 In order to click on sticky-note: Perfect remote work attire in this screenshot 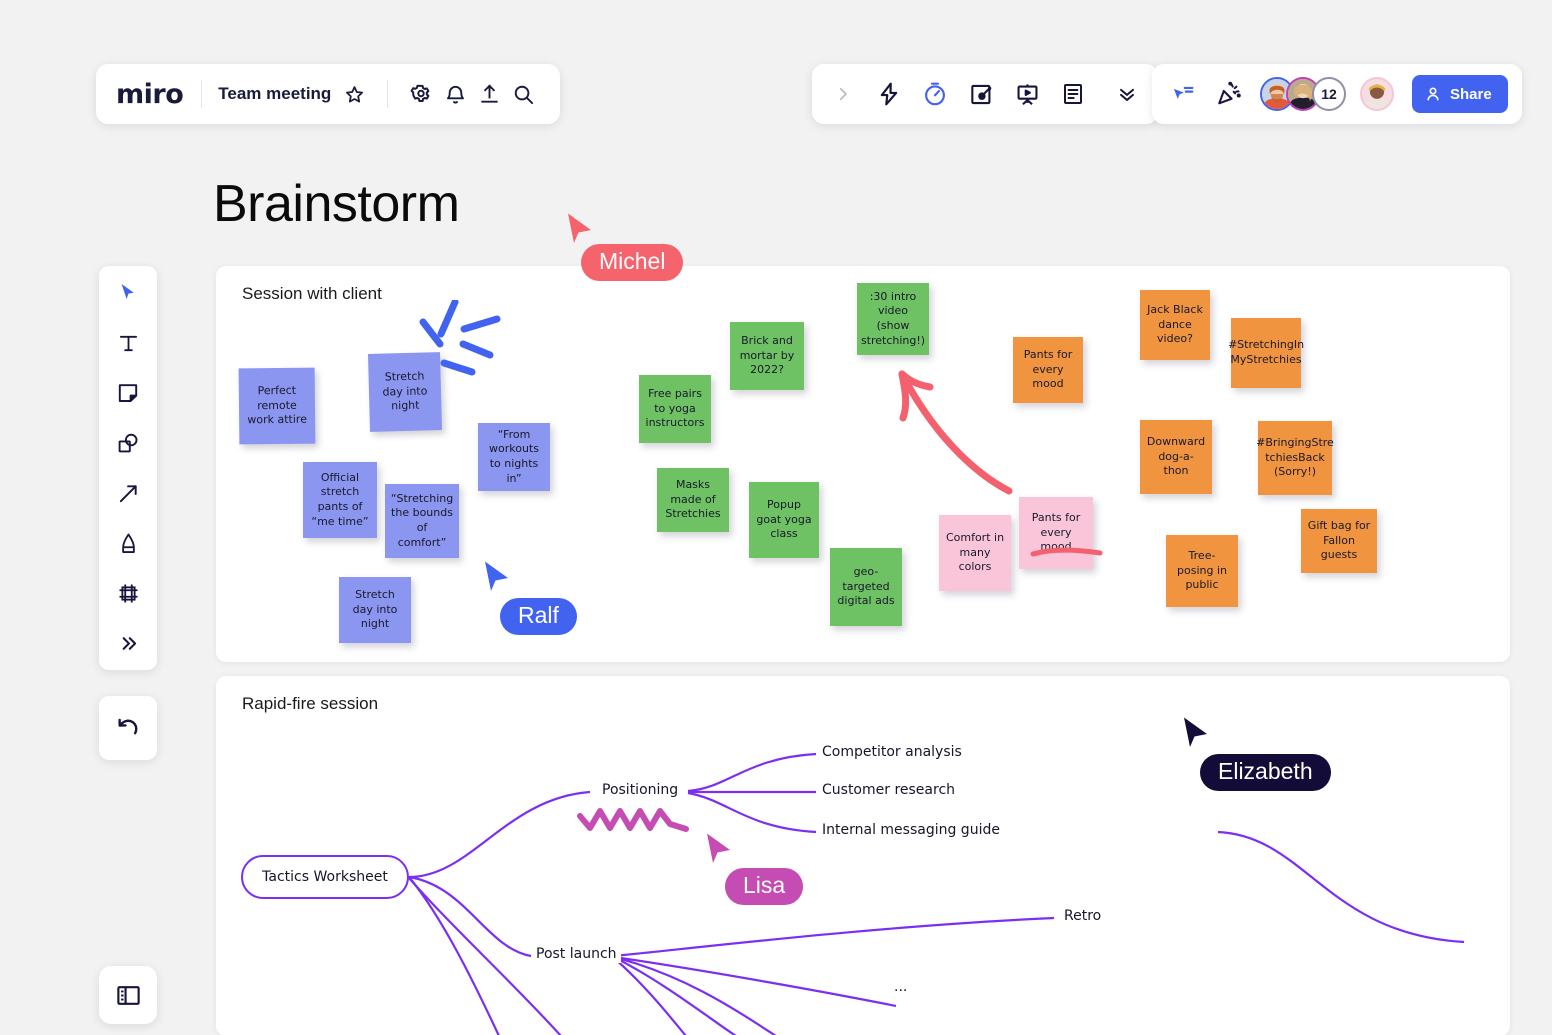, I will do `click(277, 406)`.